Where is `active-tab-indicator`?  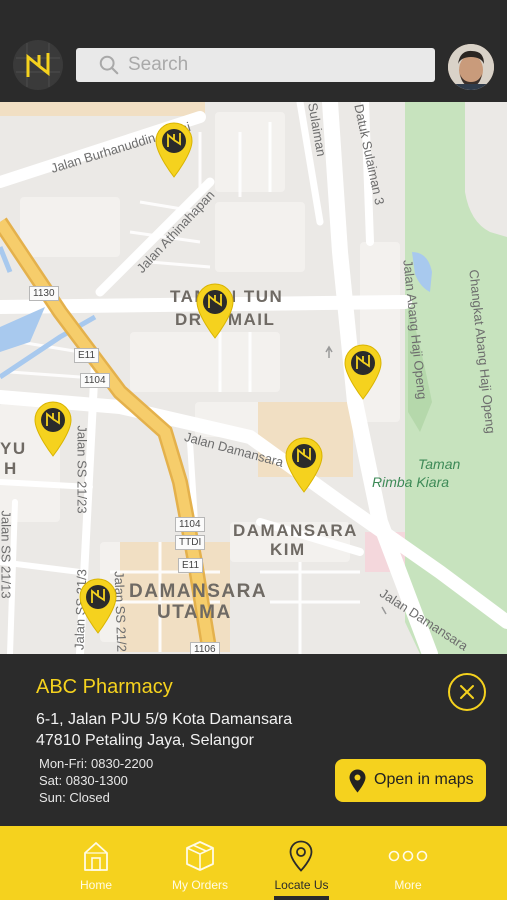 active-tab-indicator is located at coordinates (301, 898).